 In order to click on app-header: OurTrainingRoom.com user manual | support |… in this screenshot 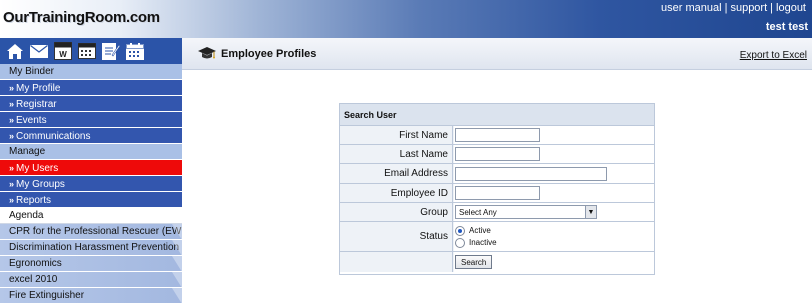, I will do `click(406, 19)`.